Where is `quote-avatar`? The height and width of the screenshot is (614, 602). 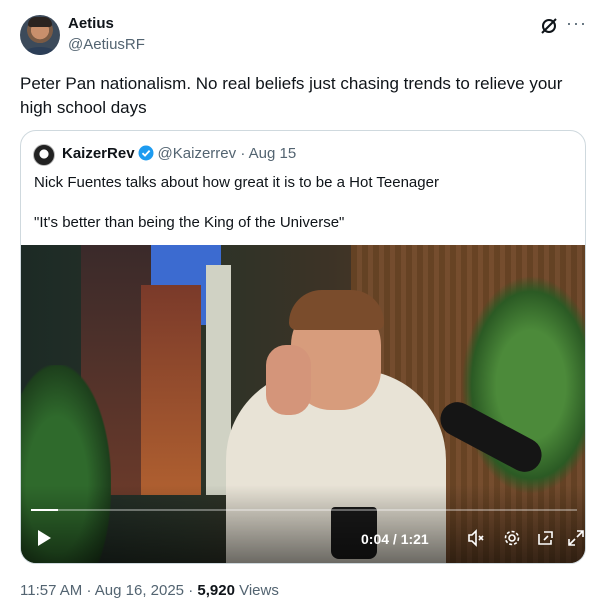
quote-avatar is located at coordinates (44, 155).